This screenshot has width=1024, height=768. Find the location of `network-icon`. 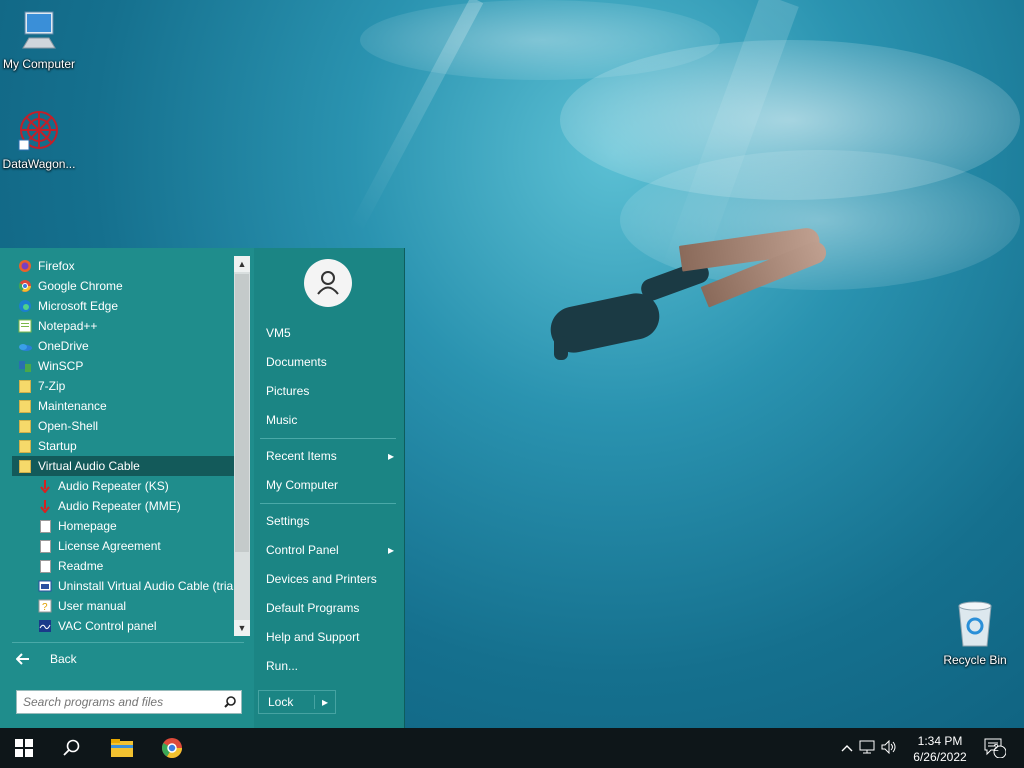

network-icon is located at coordinates (867, 748).